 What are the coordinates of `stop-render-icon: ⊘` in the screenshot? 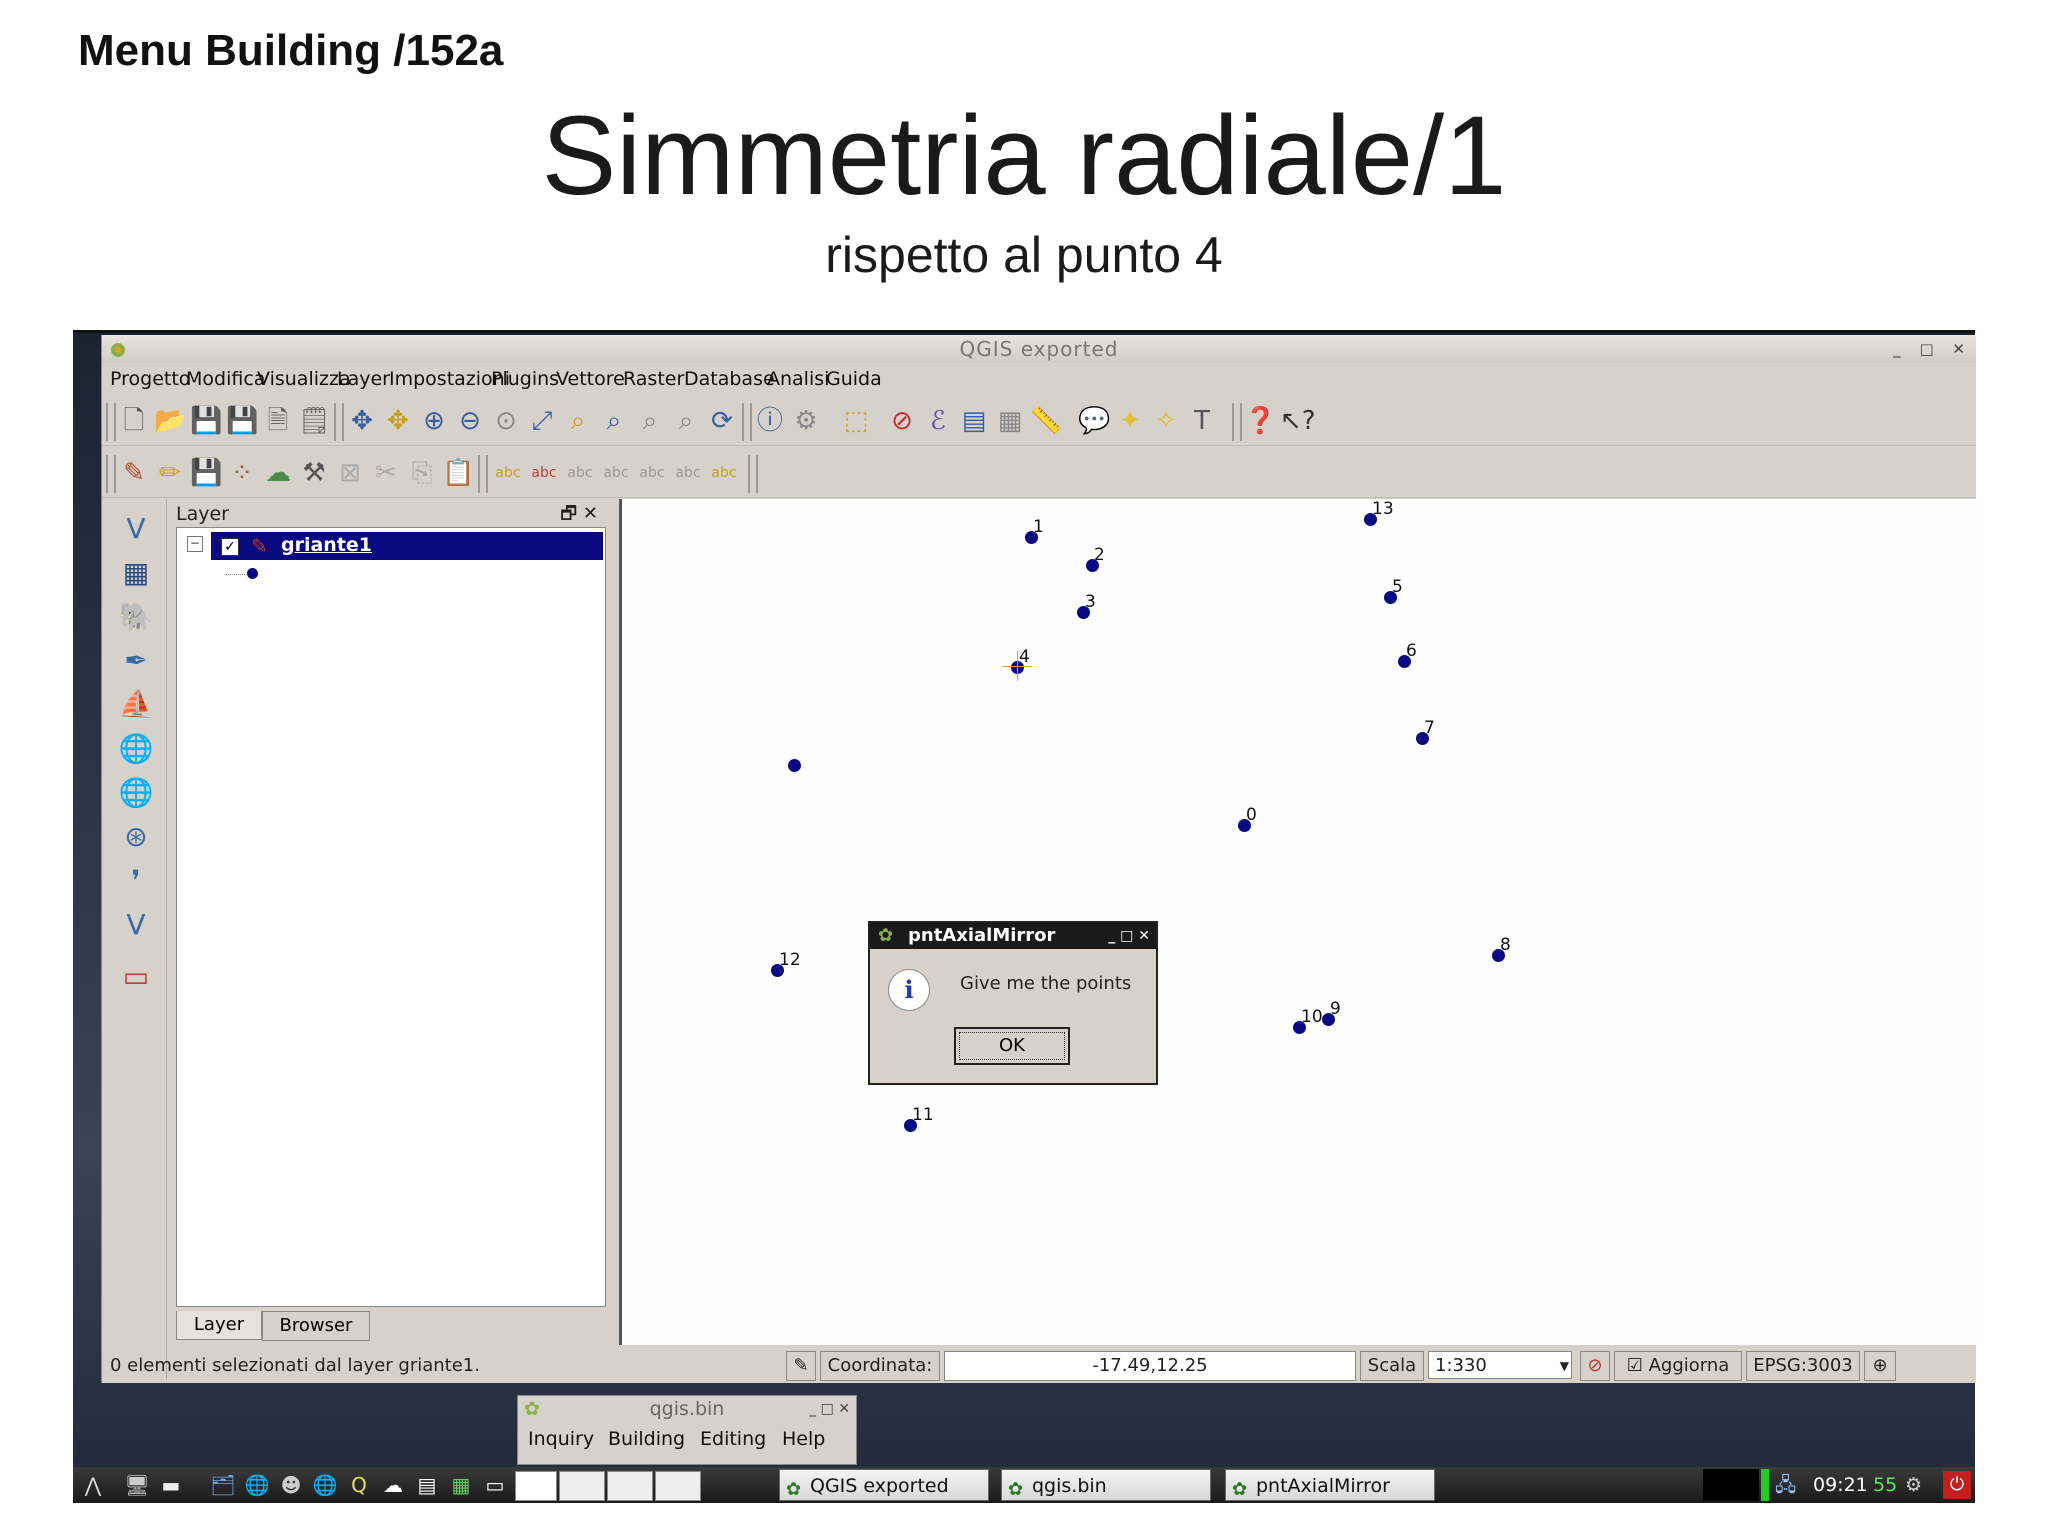 It's located at (1595, 1366).